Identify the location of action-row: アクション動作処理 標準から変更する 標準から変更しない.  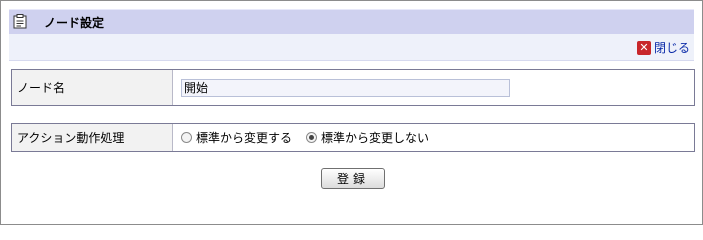
(353, 137).